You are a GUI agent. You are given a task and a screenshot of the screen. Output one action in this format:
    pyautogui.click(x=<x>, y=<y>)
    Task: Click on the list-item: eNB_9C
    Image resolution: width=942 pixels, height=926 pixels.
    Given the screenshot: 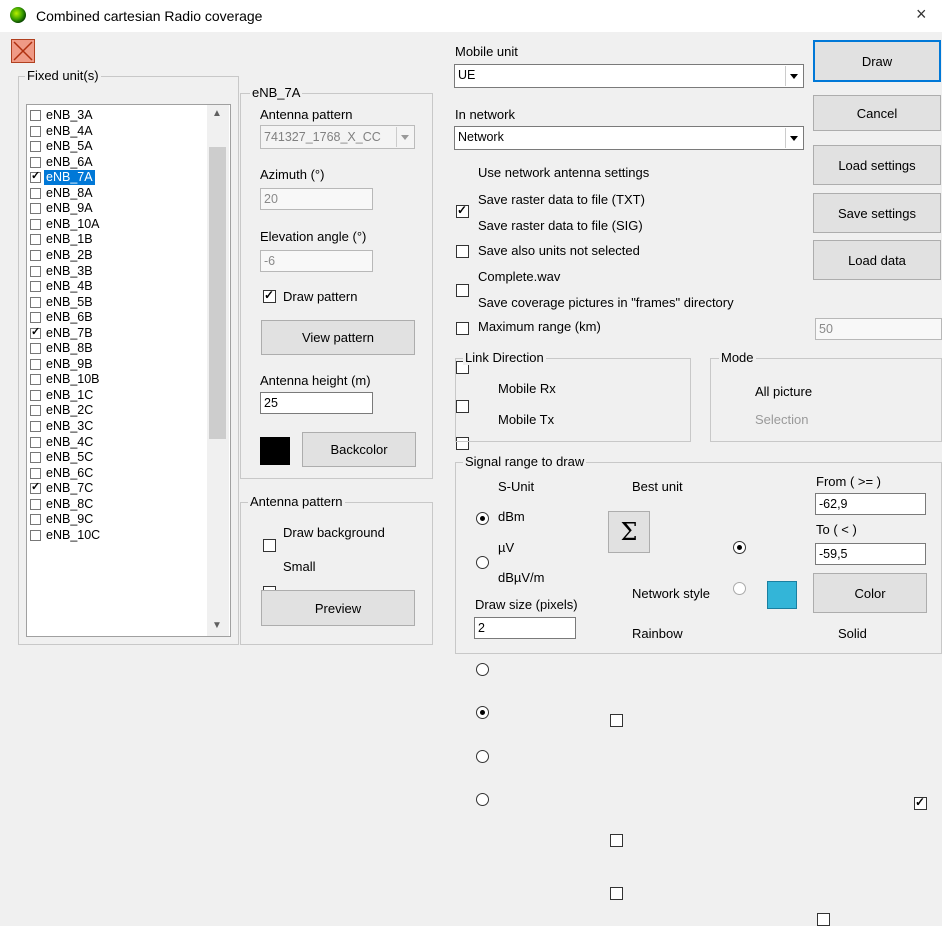 What is the action you would take?
    pyautogui.click(x=119, y=519)
    